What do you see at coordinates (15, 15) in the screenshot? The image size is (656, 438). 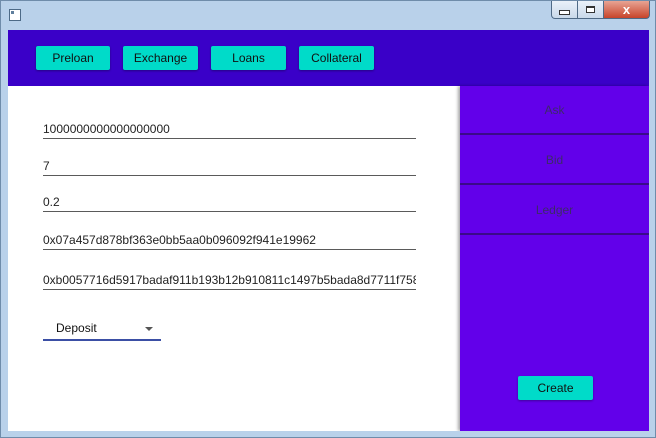 I see `app-icon` at bounding box center [15, 15].